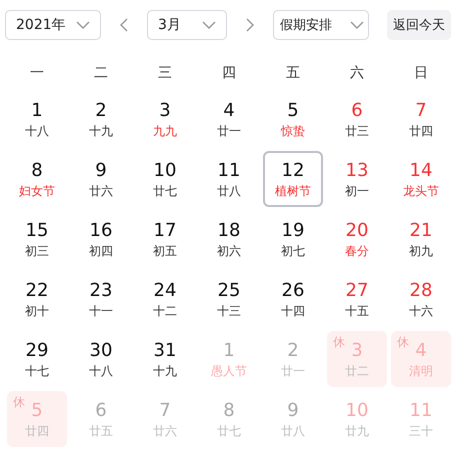 The image size is (459, 453). What do you see at coordinates (293, 73) in the screenshot?
I see `weekday-label: 五` at bounding box center [293, 73].